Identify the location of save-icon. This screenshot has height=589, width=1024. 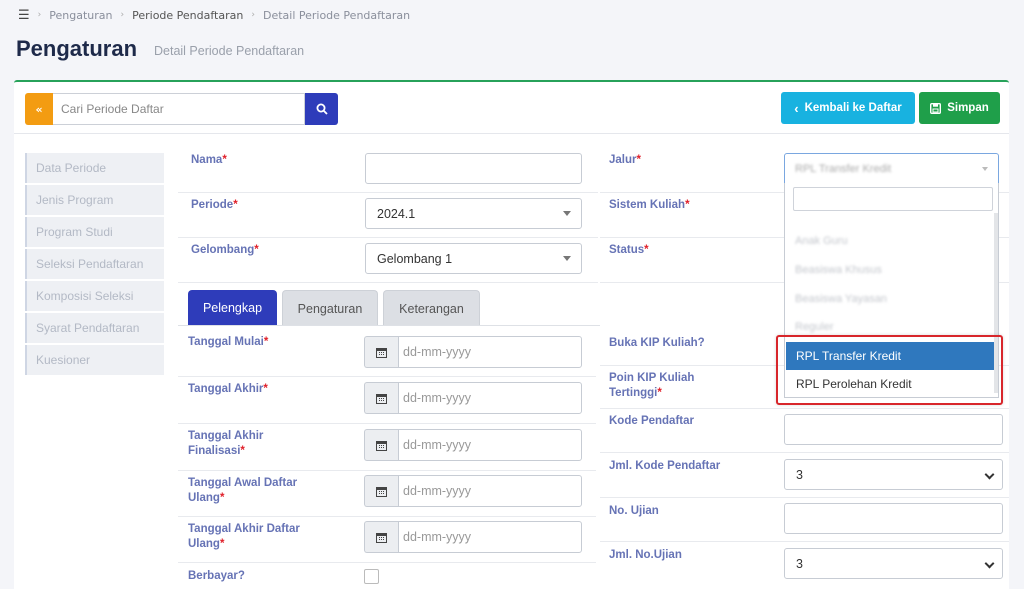
(936, 108).